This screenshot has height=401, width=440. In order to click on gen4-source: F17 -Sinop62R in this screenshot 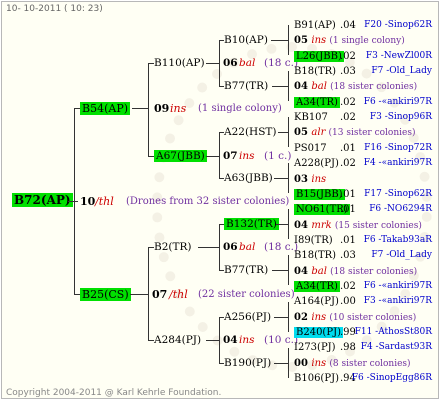, I will do `click(398, 194)`.